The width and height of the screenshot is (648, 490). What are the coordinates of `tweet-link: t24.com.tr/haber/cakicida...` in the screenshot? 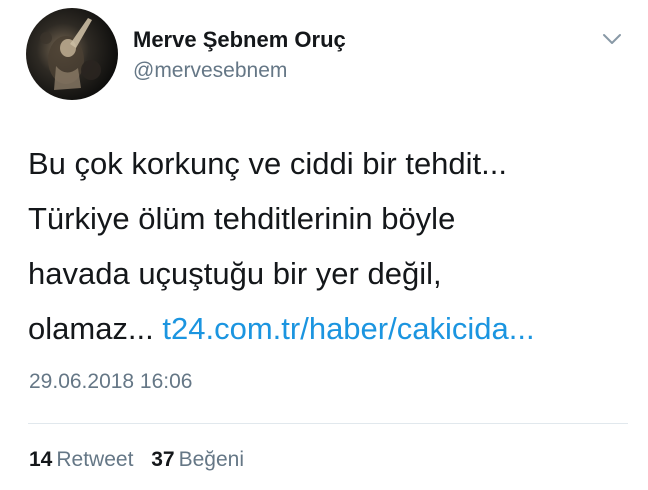 It's located at (348, 328).